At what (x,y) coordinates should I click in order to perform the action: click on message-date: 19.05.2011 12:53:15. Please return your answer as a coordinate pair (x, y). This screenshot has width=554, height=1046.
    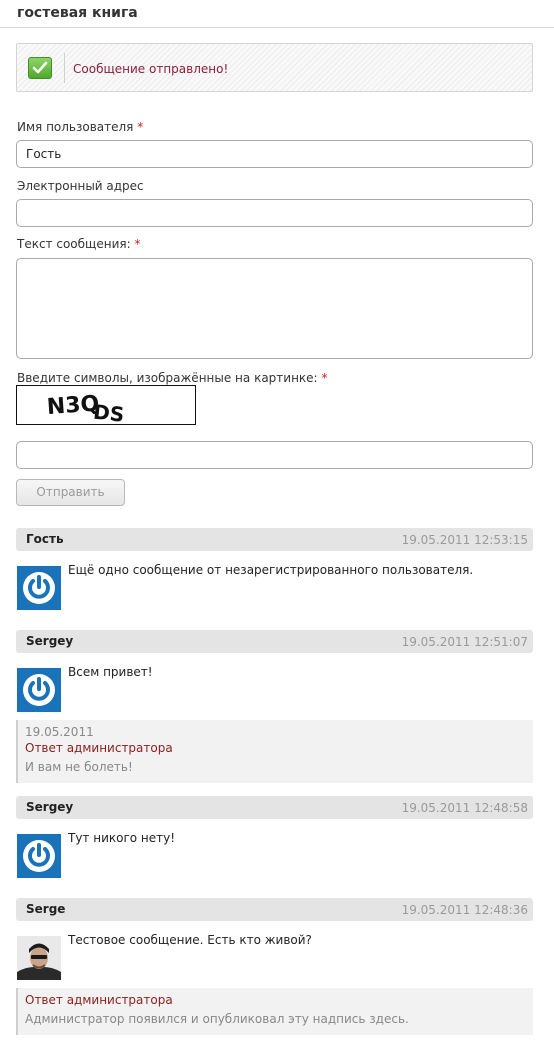
    Looking at the image, I should click on (464, 540).